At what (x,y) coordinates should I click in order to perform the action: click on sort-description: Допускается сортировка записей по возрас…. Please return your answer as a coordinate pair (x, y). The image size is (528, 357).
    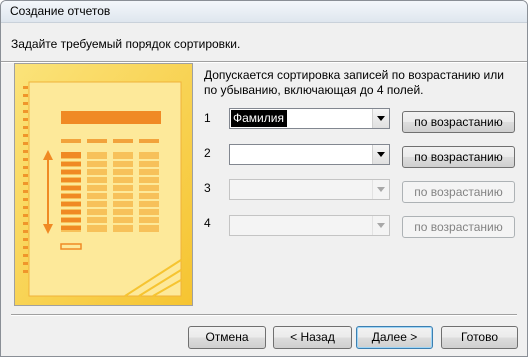
    Looking at the image, I should click on (354, 82).